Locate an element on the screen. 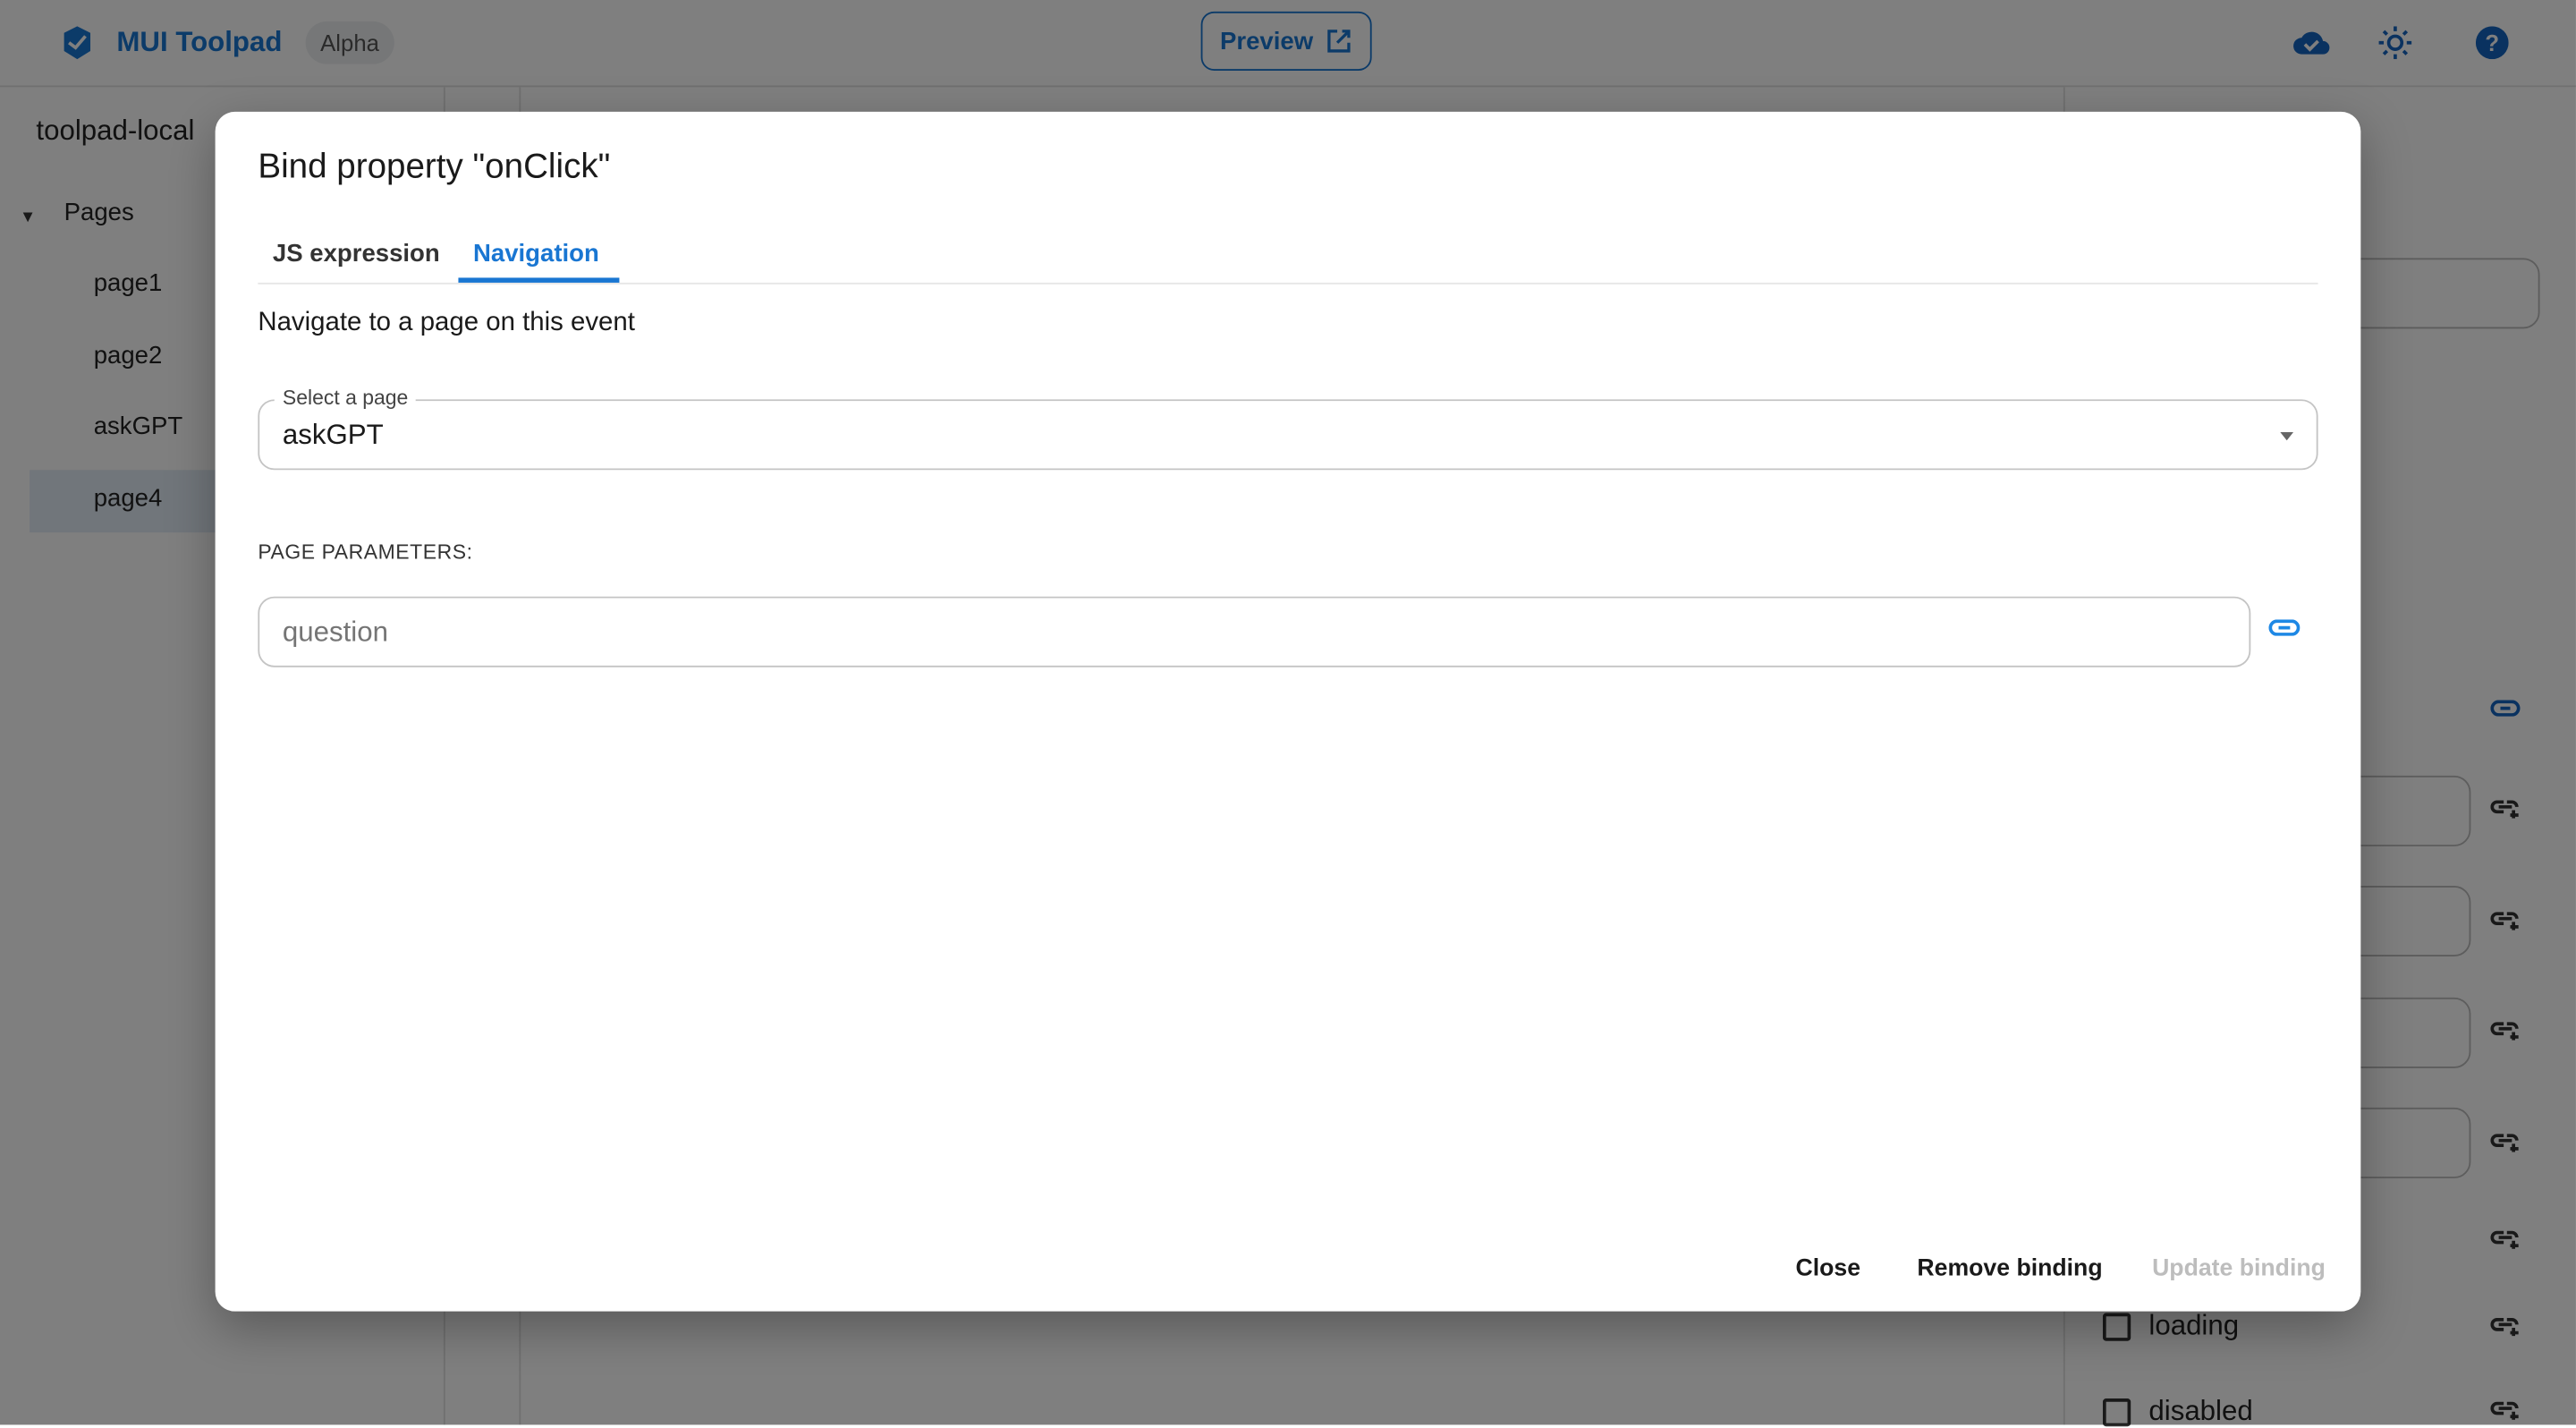 This screenshot has height=1428, width=2576. dropdown-arrow-icon is located at coordinates (2287, 436).